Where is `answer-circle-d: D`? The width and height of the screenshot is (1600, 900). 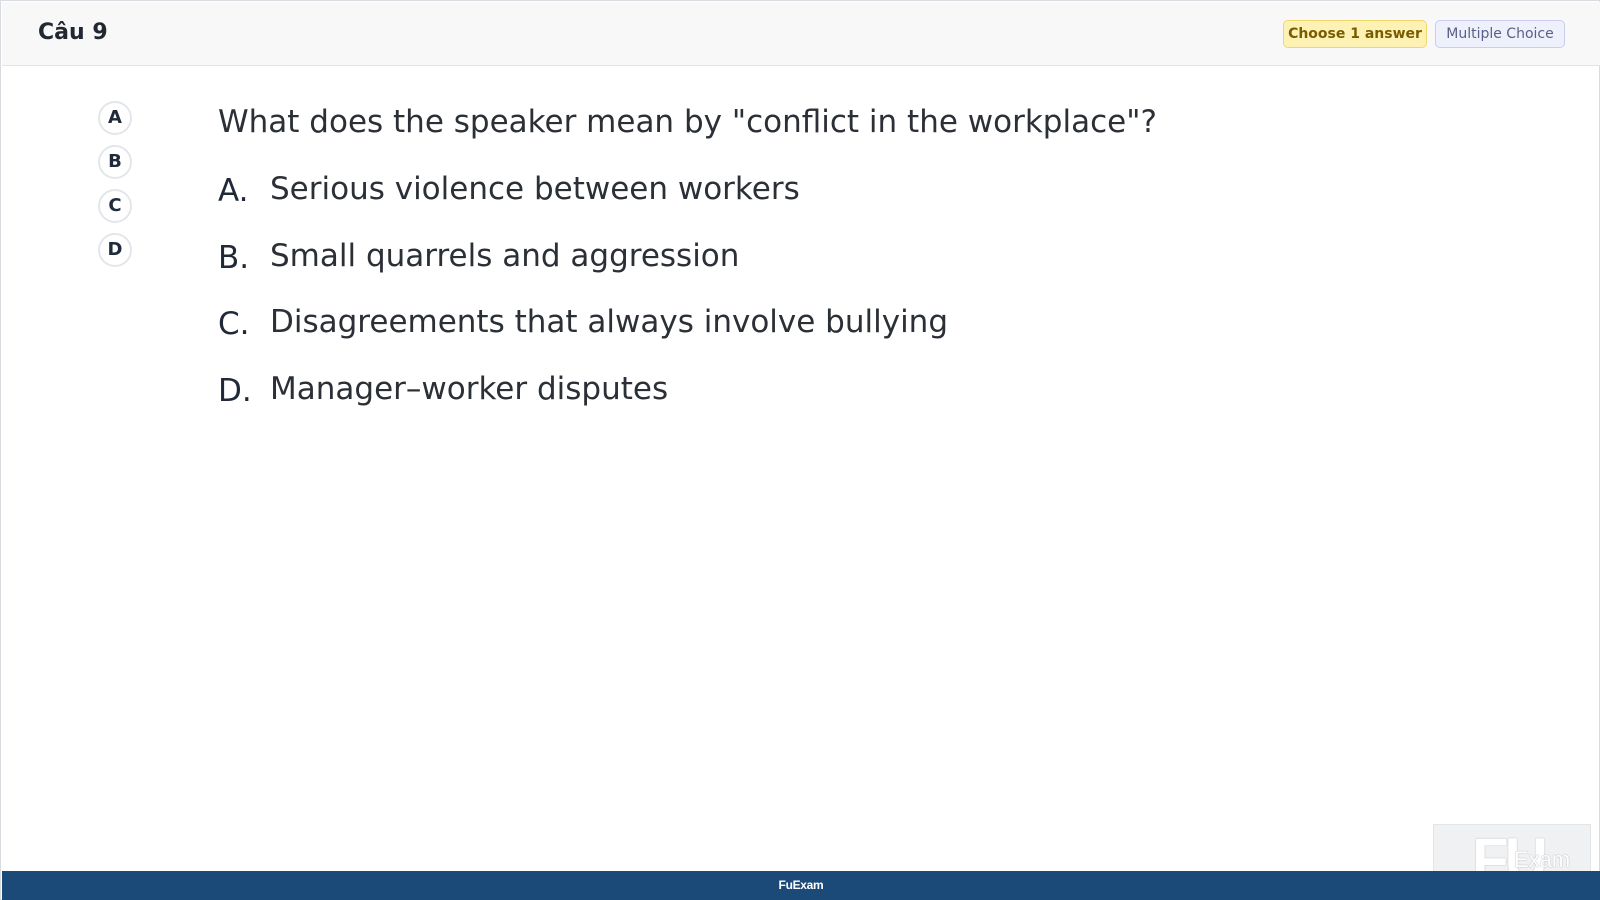
answer-circle-d: D is located at coordinates (115, 250).